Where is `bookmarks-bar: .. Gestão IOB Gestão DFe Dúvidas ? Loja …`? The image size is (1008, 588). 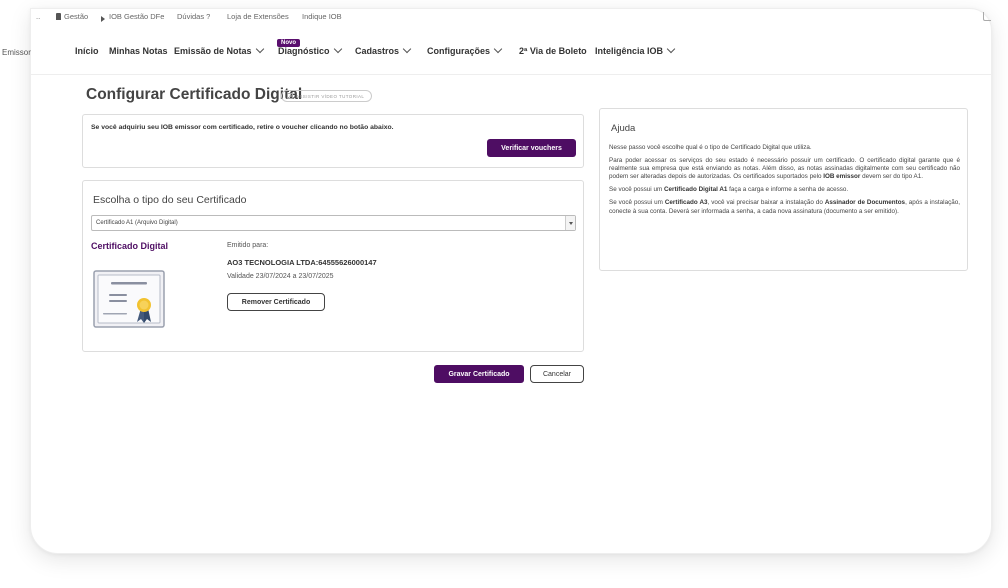 bookmarks-bar: .. Gestão IOB Gestão DFe Dúvidas ? Loja … is located at coordinates (504, 20).